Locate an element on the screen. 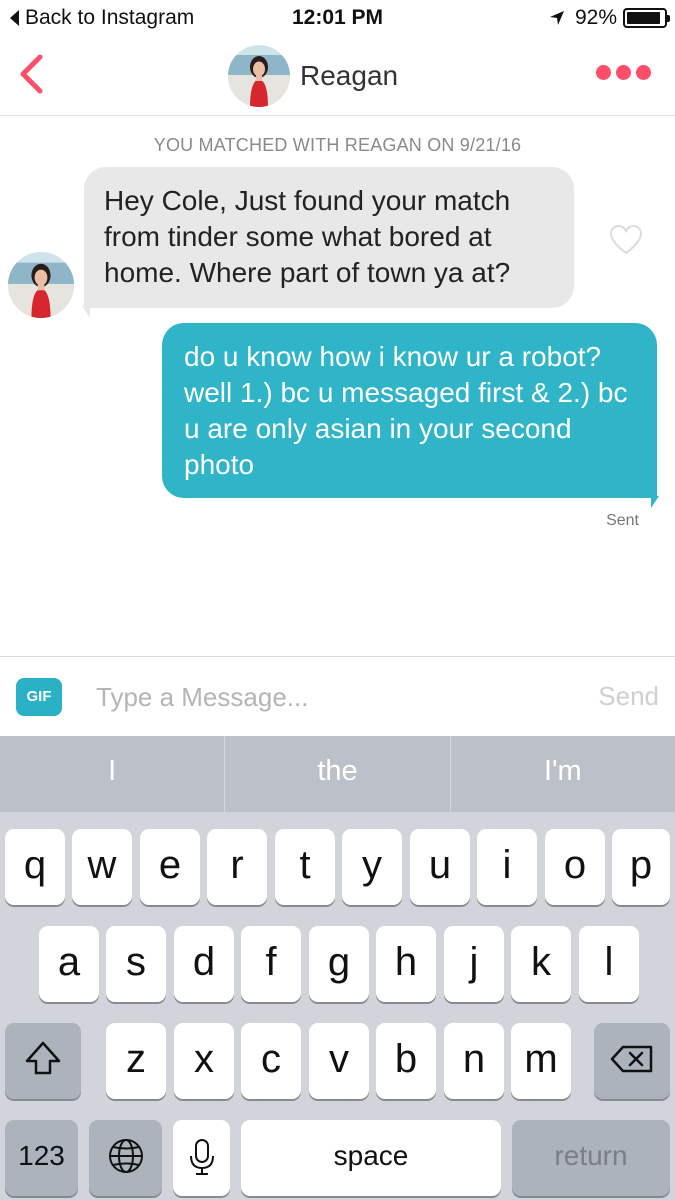 The image size is (675, 1200). key-a: a is located at coordinates (69, 964).